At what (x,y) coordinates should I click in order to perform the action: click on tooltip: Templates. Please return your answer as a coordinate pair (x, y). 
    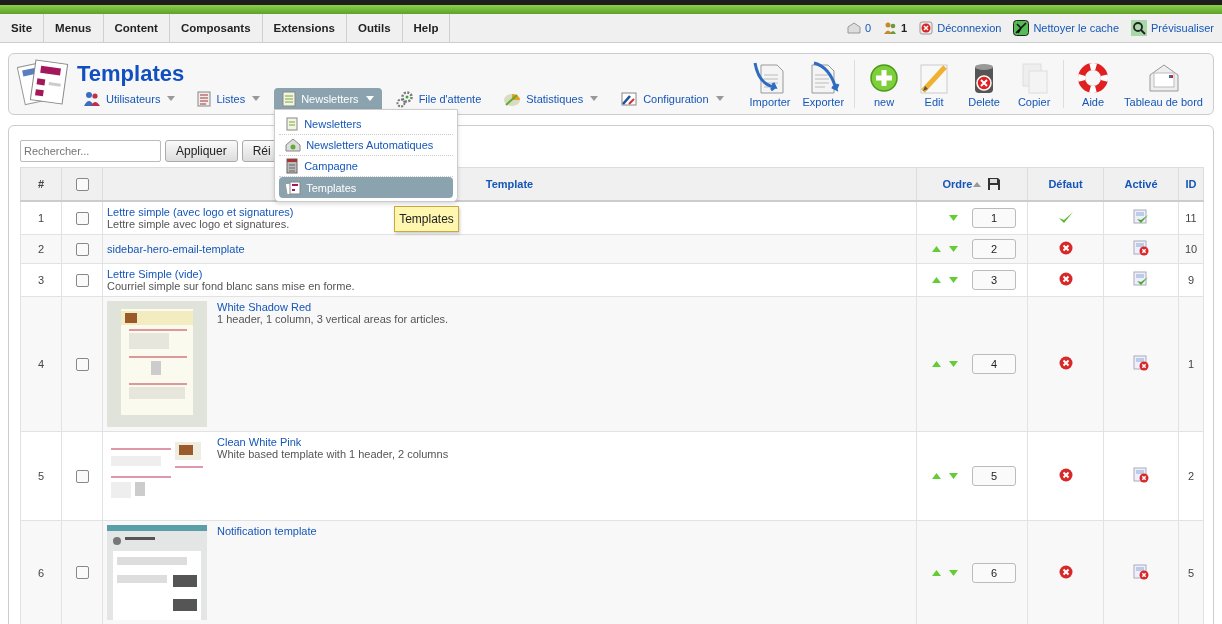
    Looking at the image, I should click on (426, 219).